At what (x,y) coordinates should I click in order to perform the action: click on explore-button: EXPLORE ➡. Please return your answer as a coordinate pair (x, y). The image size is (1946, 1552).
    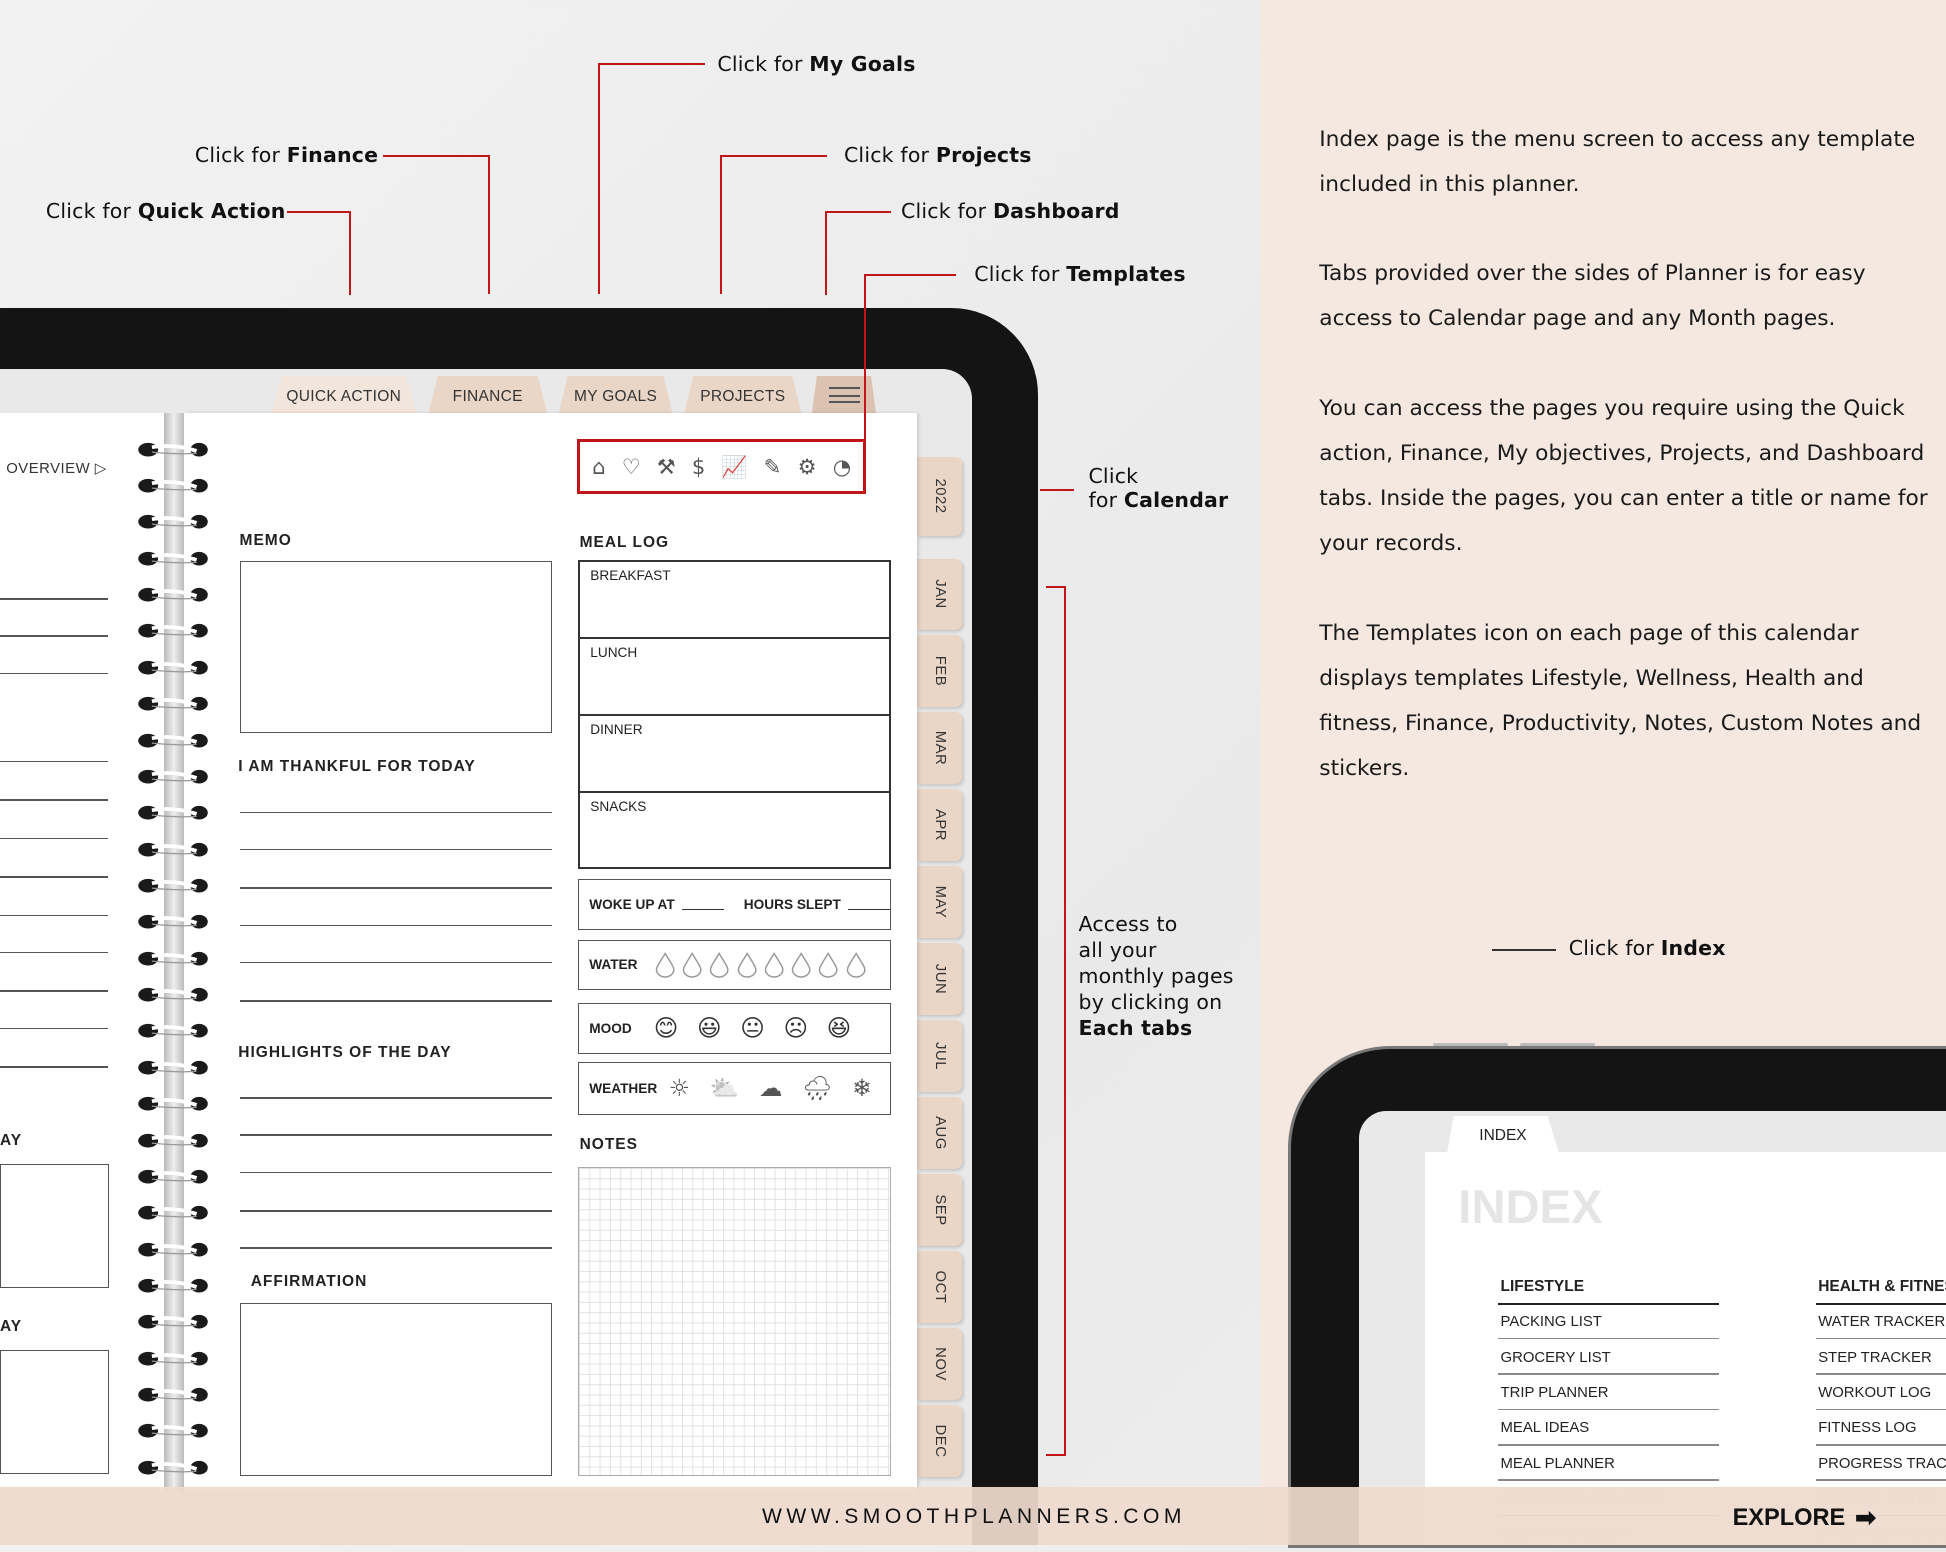
    Looking at the image, I should click on (1804, 1518).